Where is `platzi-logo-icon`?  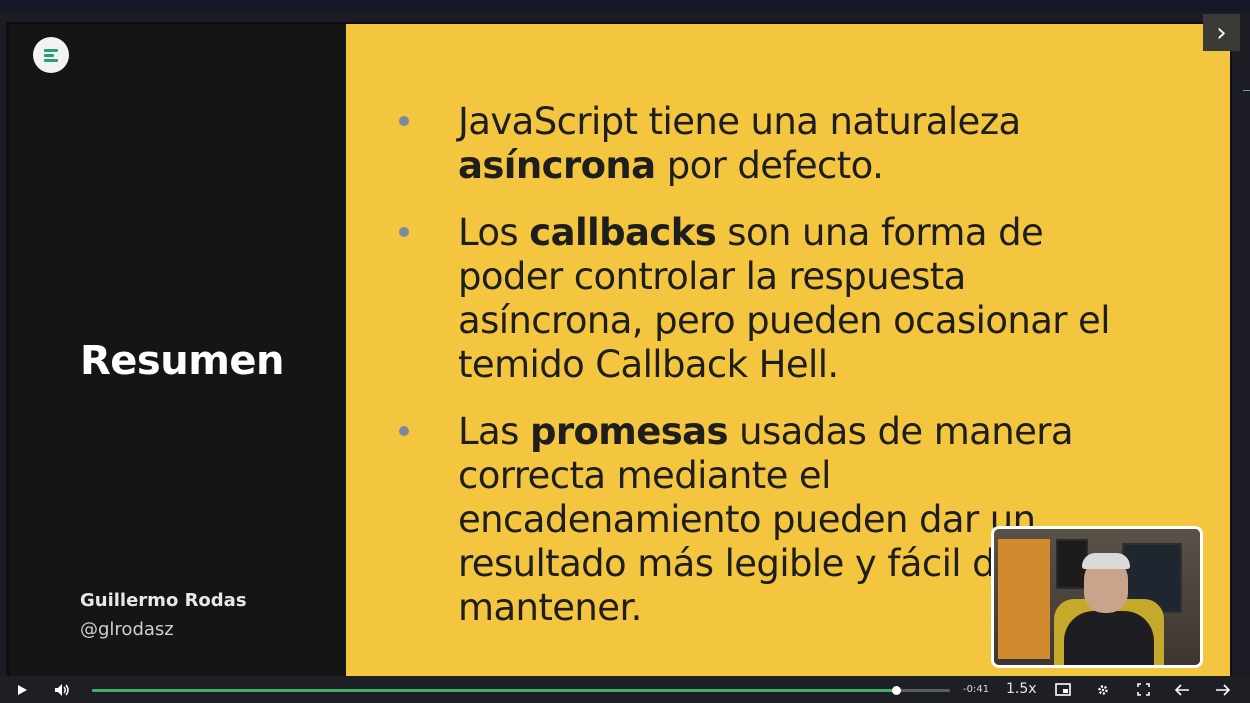
platzi-logo-icon is located at coordinates (51, 55).